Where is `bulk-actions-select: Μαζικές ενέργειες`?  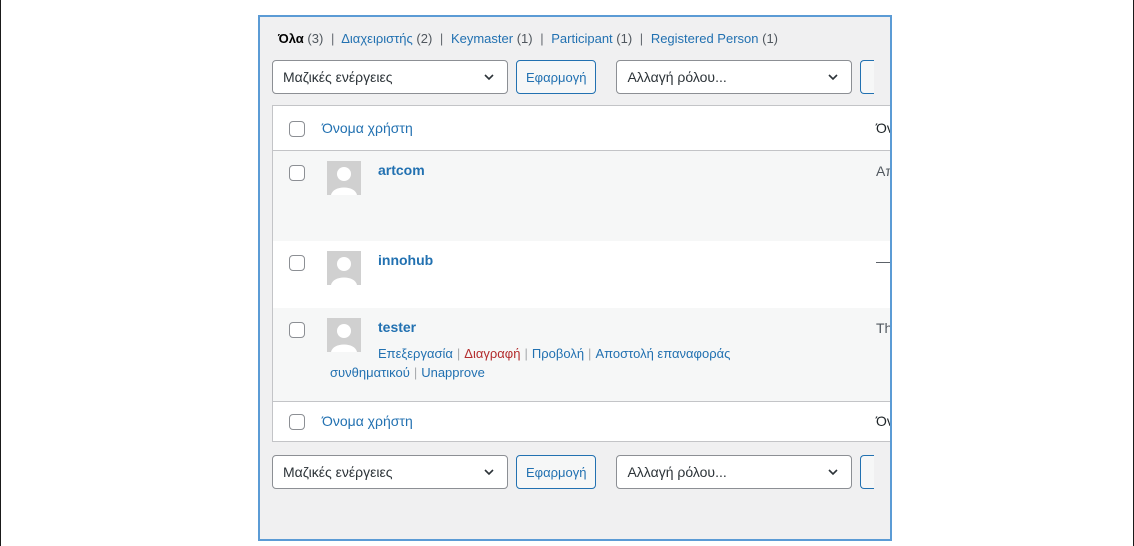 bulk-actions-select: Μαζικές ενέργειες is located at coordinates (390, 77).